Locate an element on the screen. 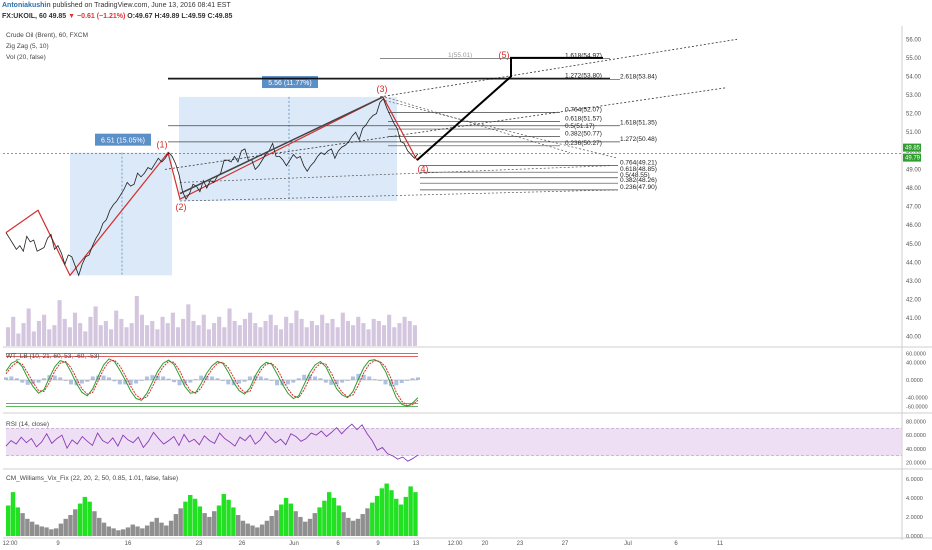  price-tick: 41.00 is located at coordinates (914, 319).